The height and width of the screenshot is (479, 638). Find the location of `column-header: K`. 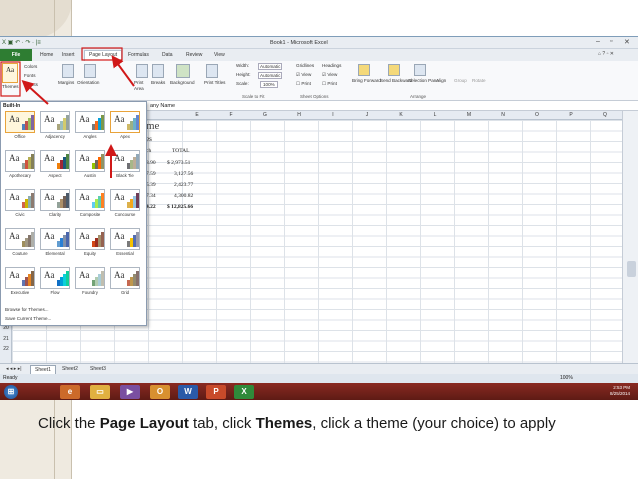

column-header: K is located at coordinates (401, 115).